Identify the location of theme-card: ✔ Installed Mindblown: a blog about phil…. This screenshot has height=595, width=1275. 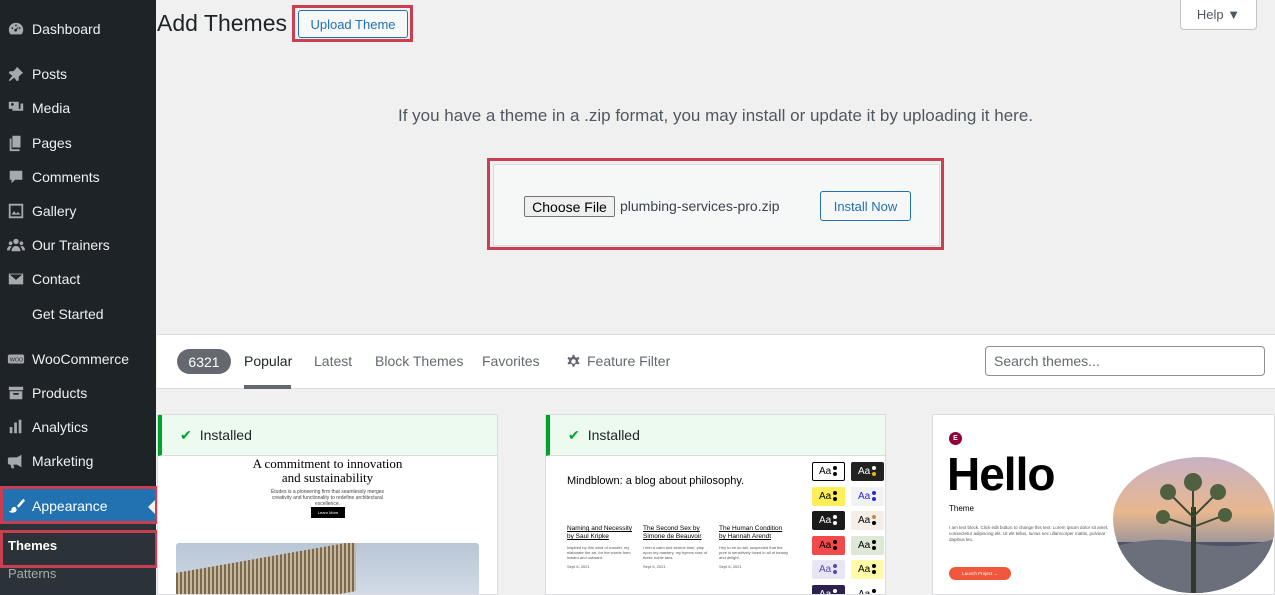
(715, 504).